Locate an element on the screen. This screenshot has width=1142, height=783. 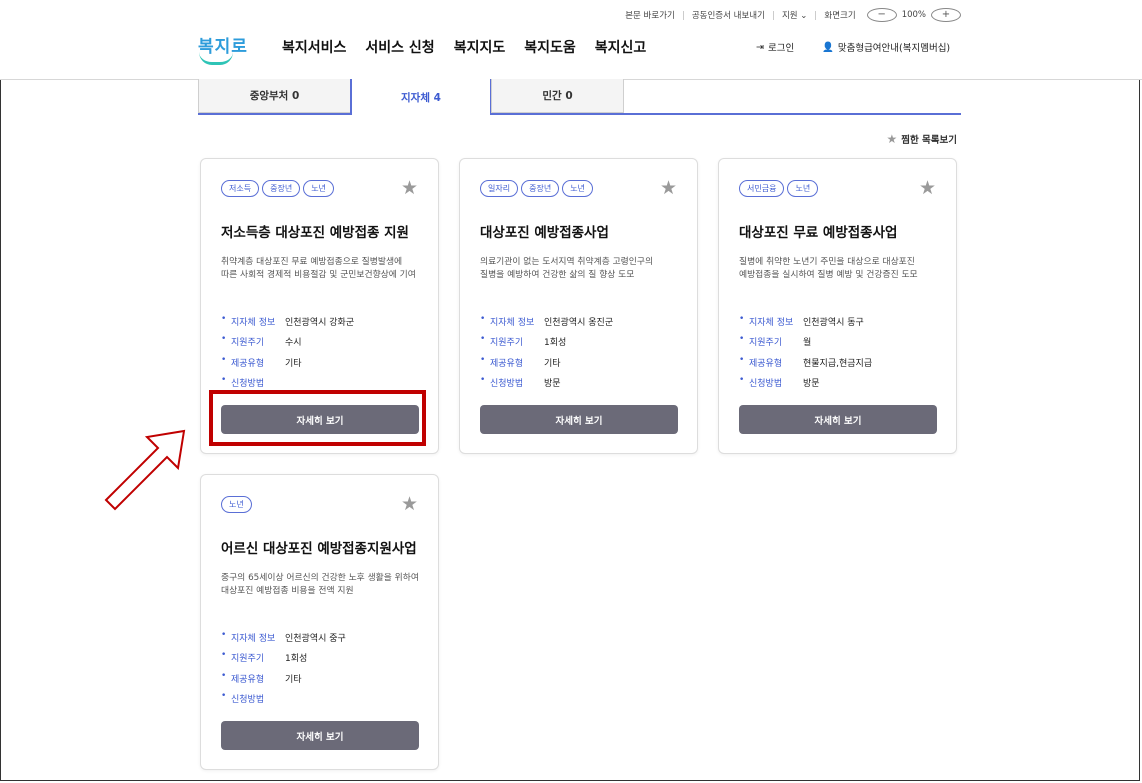
nav-item-welfare-map: 복지지도 is located at coordinates (480, 47).